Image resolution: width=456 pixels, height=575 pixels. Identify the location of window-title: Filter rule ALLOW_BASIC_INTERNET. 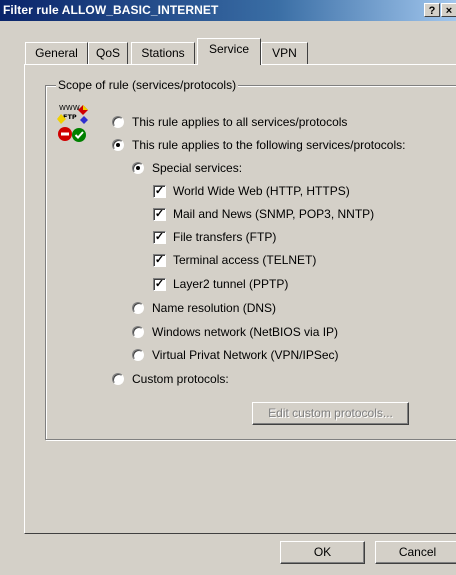
(111, 10).